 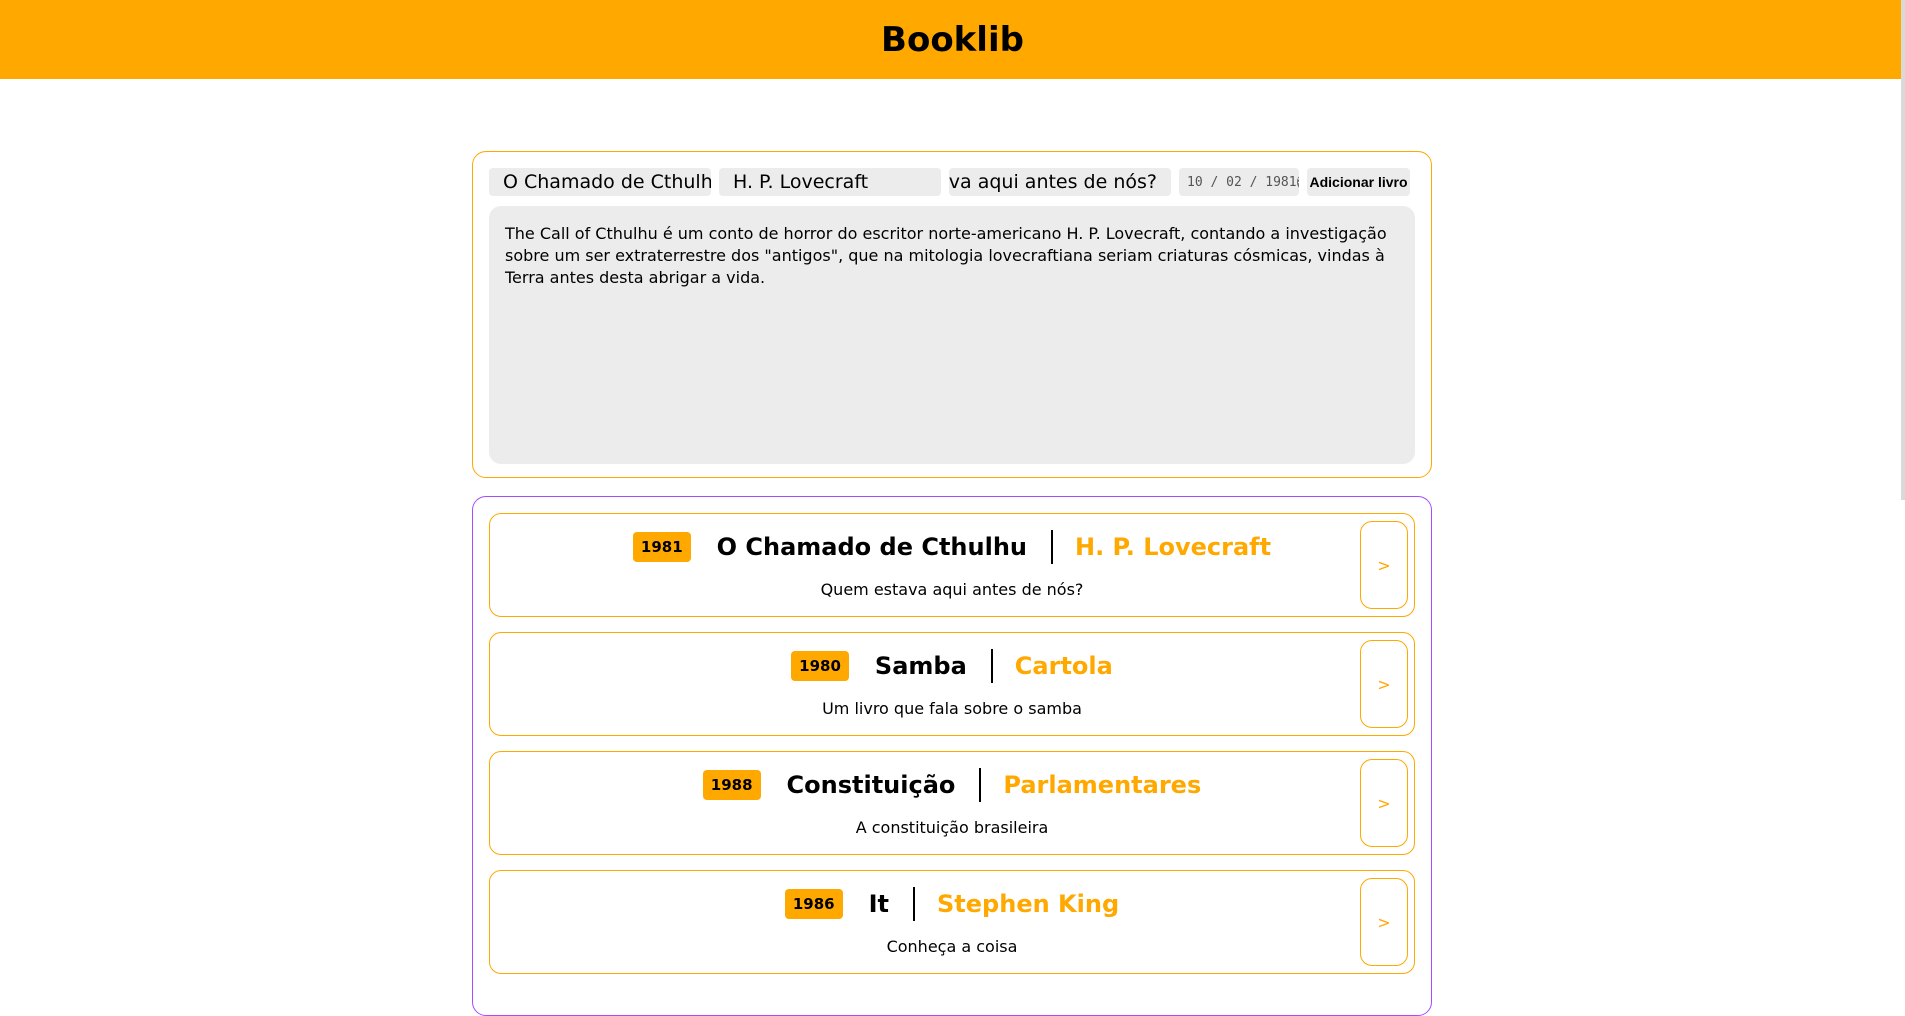 I want to click on add-book-button: Adicionar livro, so click(x=1358, y=182).